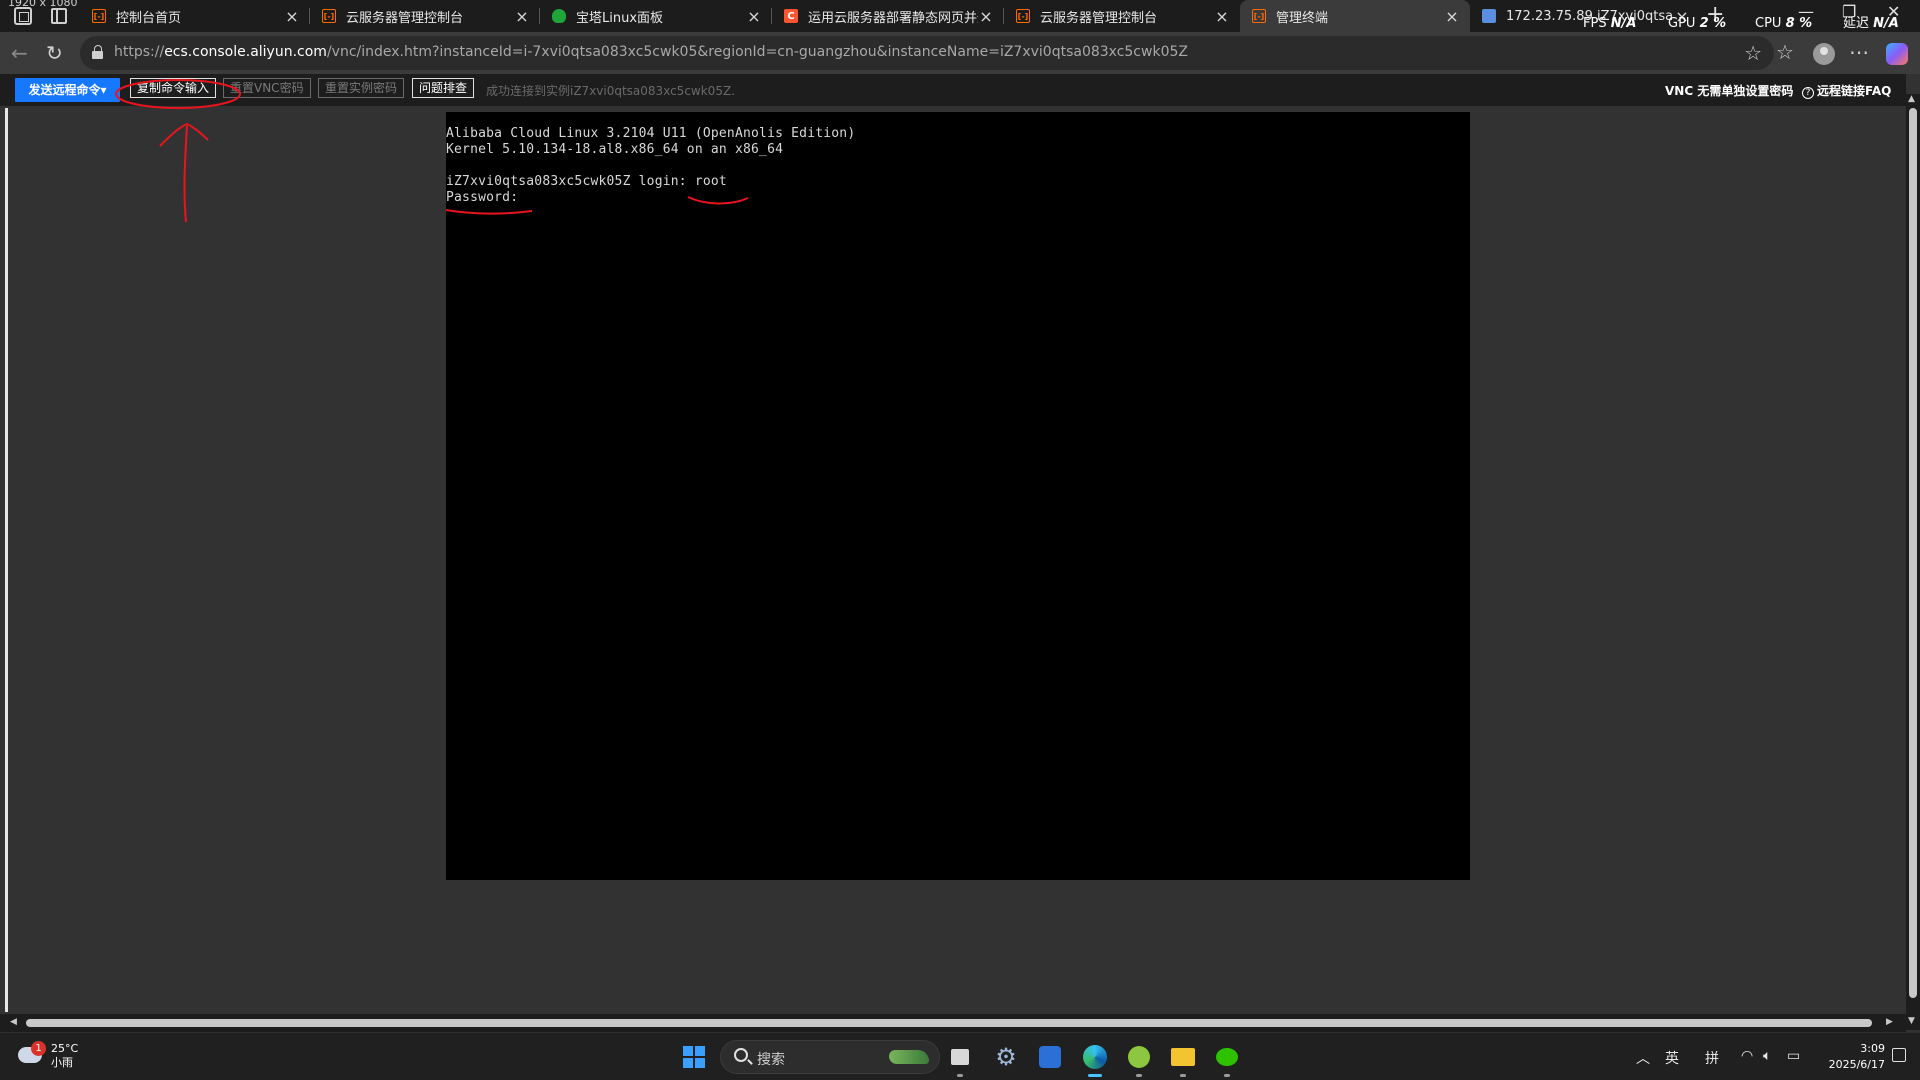 This screenshot has height=1080, width=1920. I want to click on perf-gpu: GPU 2 %, so click(1697, 23).